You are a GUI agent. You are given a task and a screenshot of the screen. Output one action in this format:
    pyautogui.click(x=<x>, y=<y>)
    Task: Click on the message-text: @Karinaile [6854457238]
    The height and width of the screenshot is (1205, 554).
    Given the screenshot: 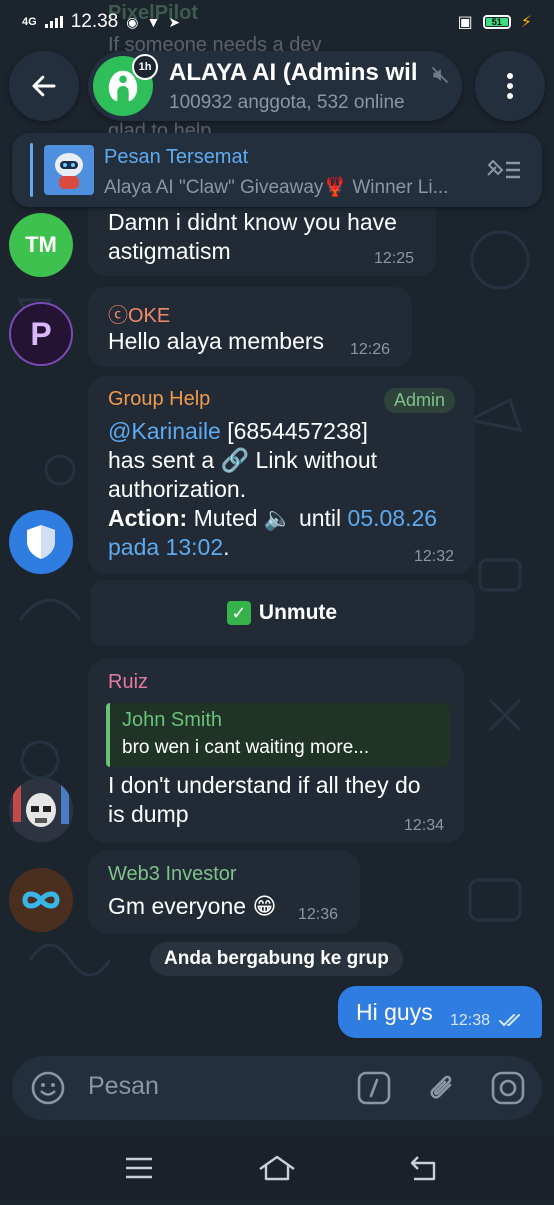 What is the action you would take?
    pyautogui.click(x=238, y=431)
    